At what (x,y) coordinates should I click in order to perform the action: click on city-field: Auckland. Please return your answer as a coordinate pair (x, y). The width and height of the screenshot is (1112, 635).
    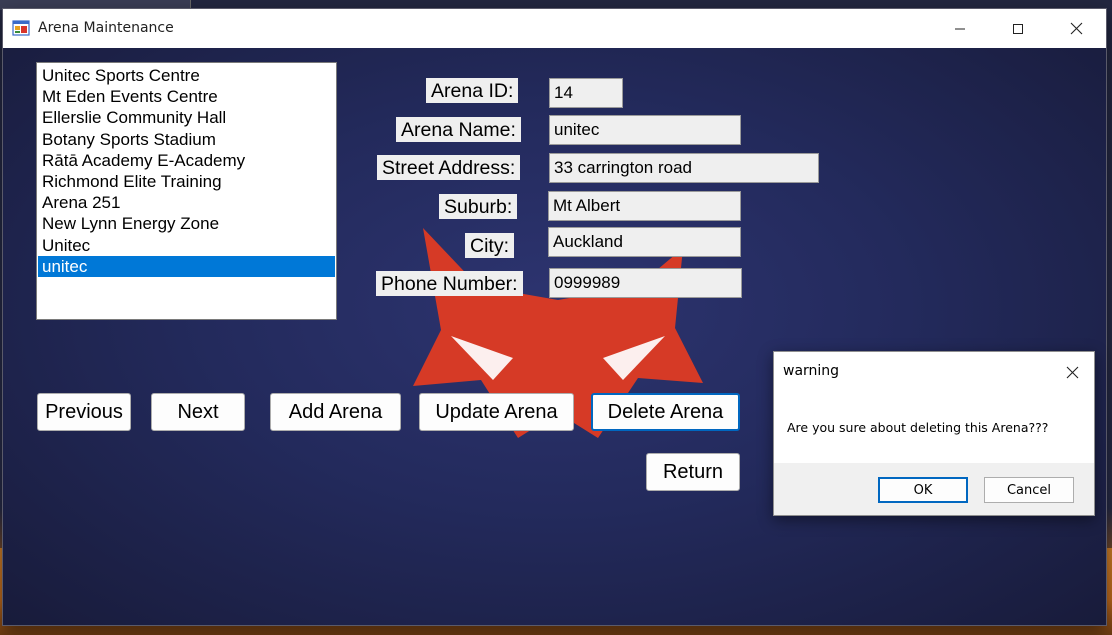
    Looking at the image, I should click on (644, 242).